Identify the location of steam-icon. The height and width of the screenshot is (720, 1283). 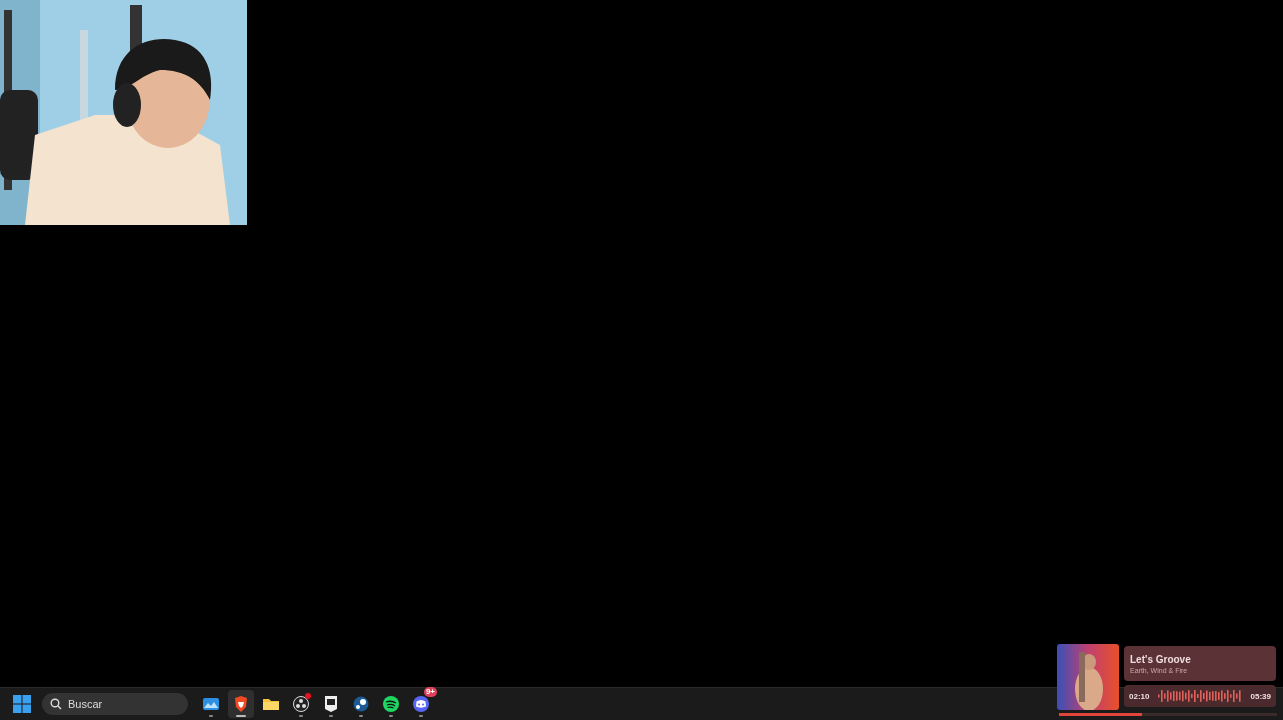
(361, 704).